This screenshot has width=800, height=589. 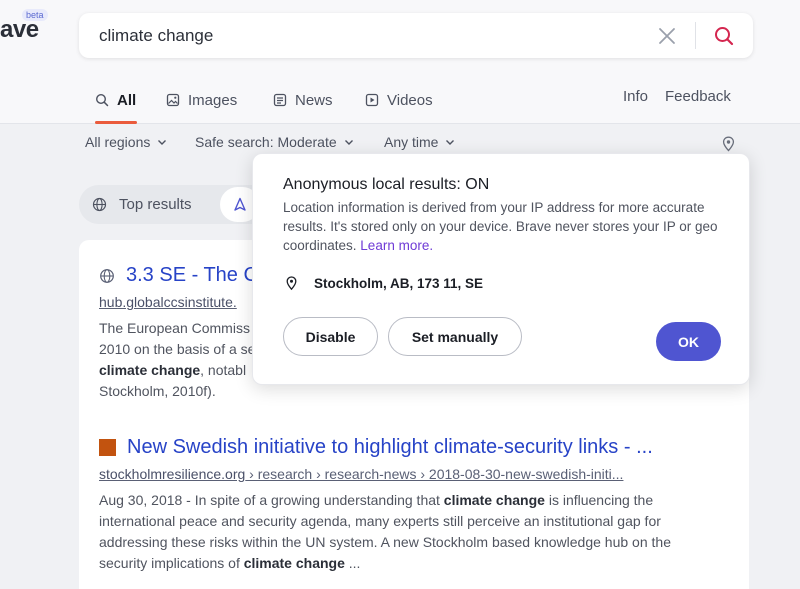 I want to click on tab-news: News, so click(x=303, y=100).